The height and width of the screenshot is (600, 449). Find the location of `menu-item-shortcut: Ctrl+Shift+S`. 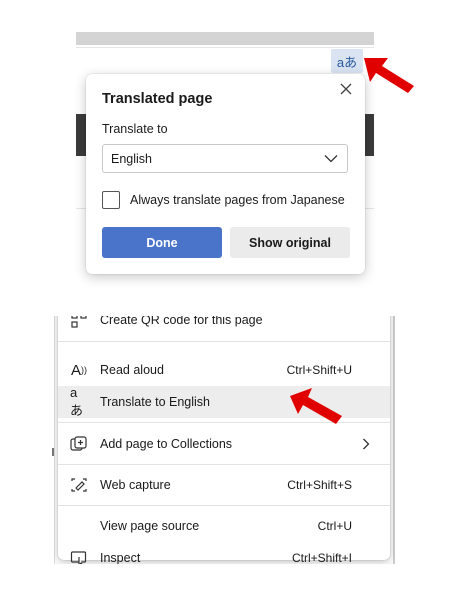

menu-item-shortcut: Ctrl+Shift+S is located at coordinates (319, 485).